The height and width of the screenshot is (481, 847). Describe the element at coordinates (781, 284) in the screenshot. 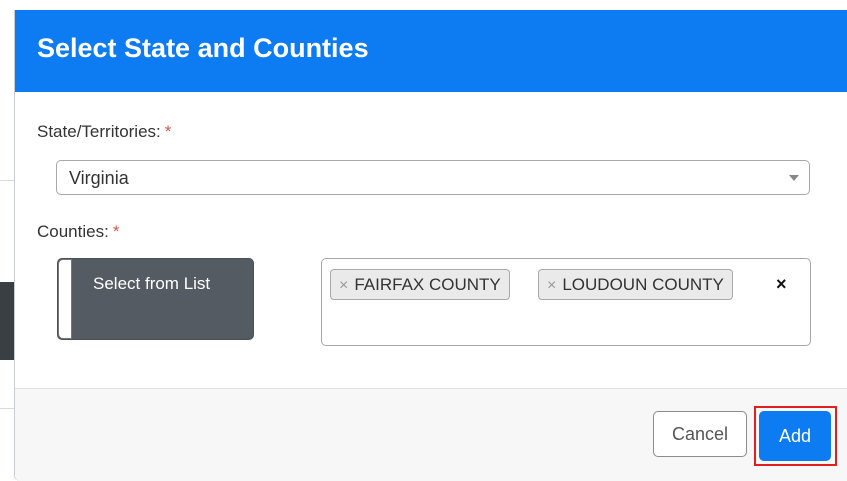

I see `clear-all-icon: ×` at that location.